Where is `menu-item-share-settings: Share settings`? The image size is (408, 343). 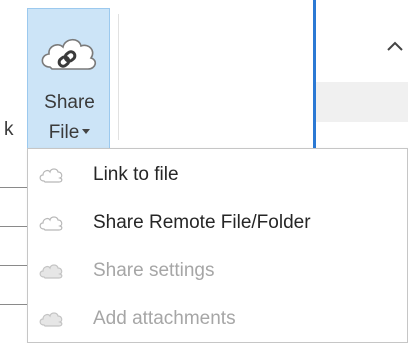
menu-item-share-settings: Share settings is located at coordinates (217, 271).